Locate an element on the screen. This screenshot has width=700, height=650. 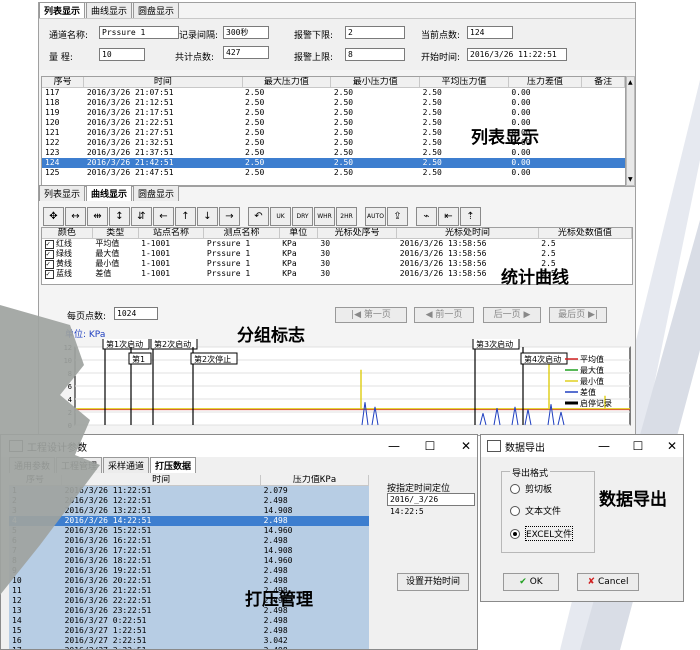
h-expand-icon: ↔ is located at coordinates (75, 216).